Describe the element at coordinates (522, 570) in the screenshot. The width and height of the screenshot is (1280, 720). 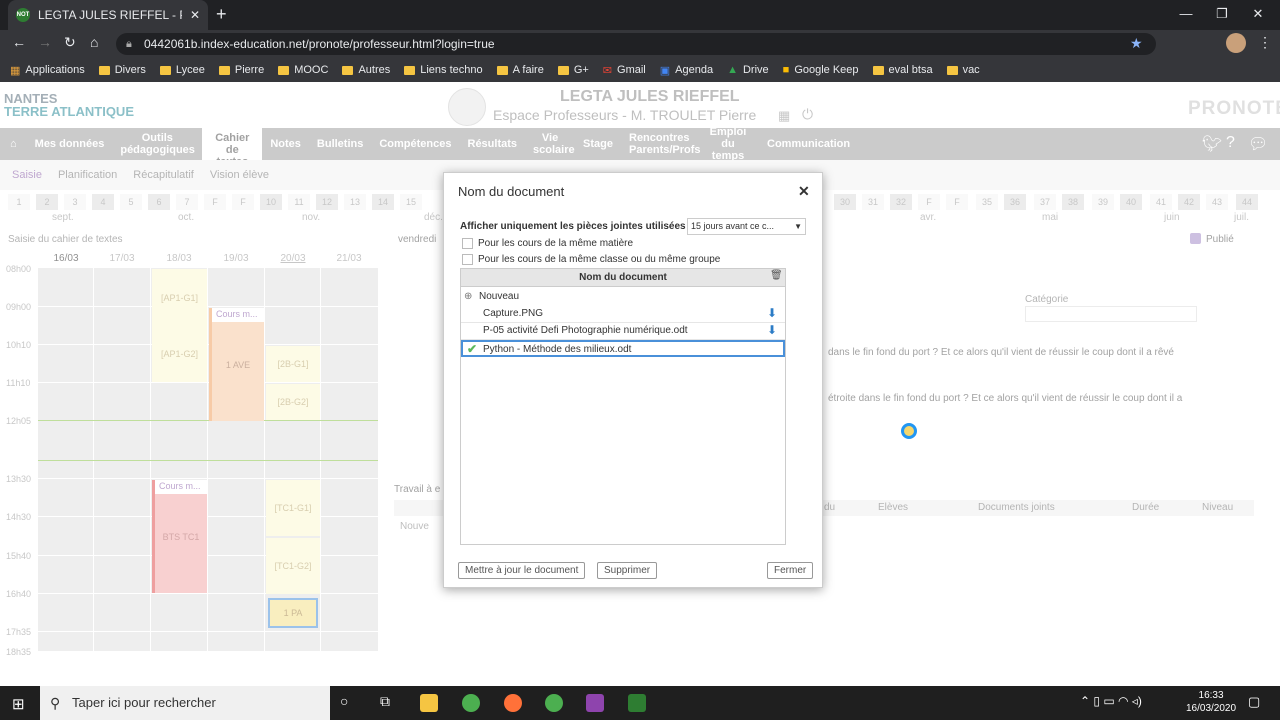
I see `update-document-button: Mettre à jour le document` at that location.